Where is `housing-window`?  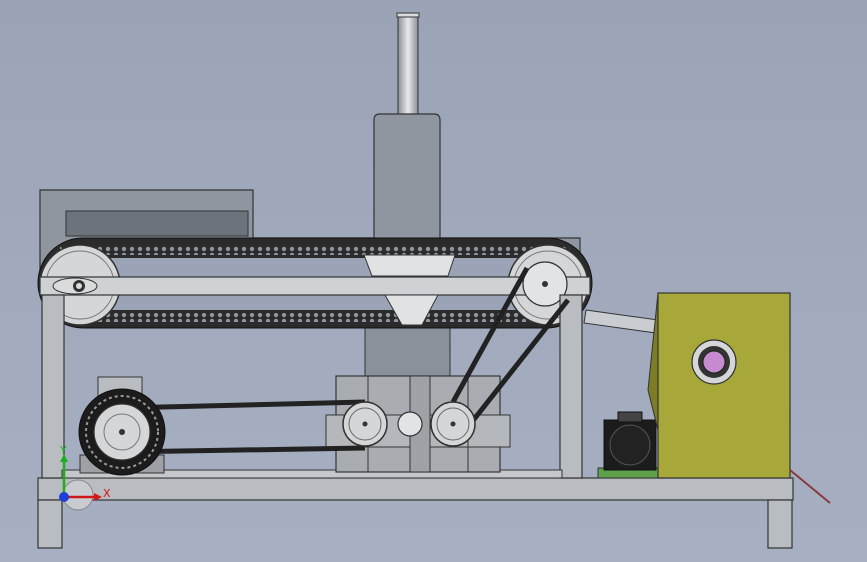 housing-window is located at coordinates (157, 223).